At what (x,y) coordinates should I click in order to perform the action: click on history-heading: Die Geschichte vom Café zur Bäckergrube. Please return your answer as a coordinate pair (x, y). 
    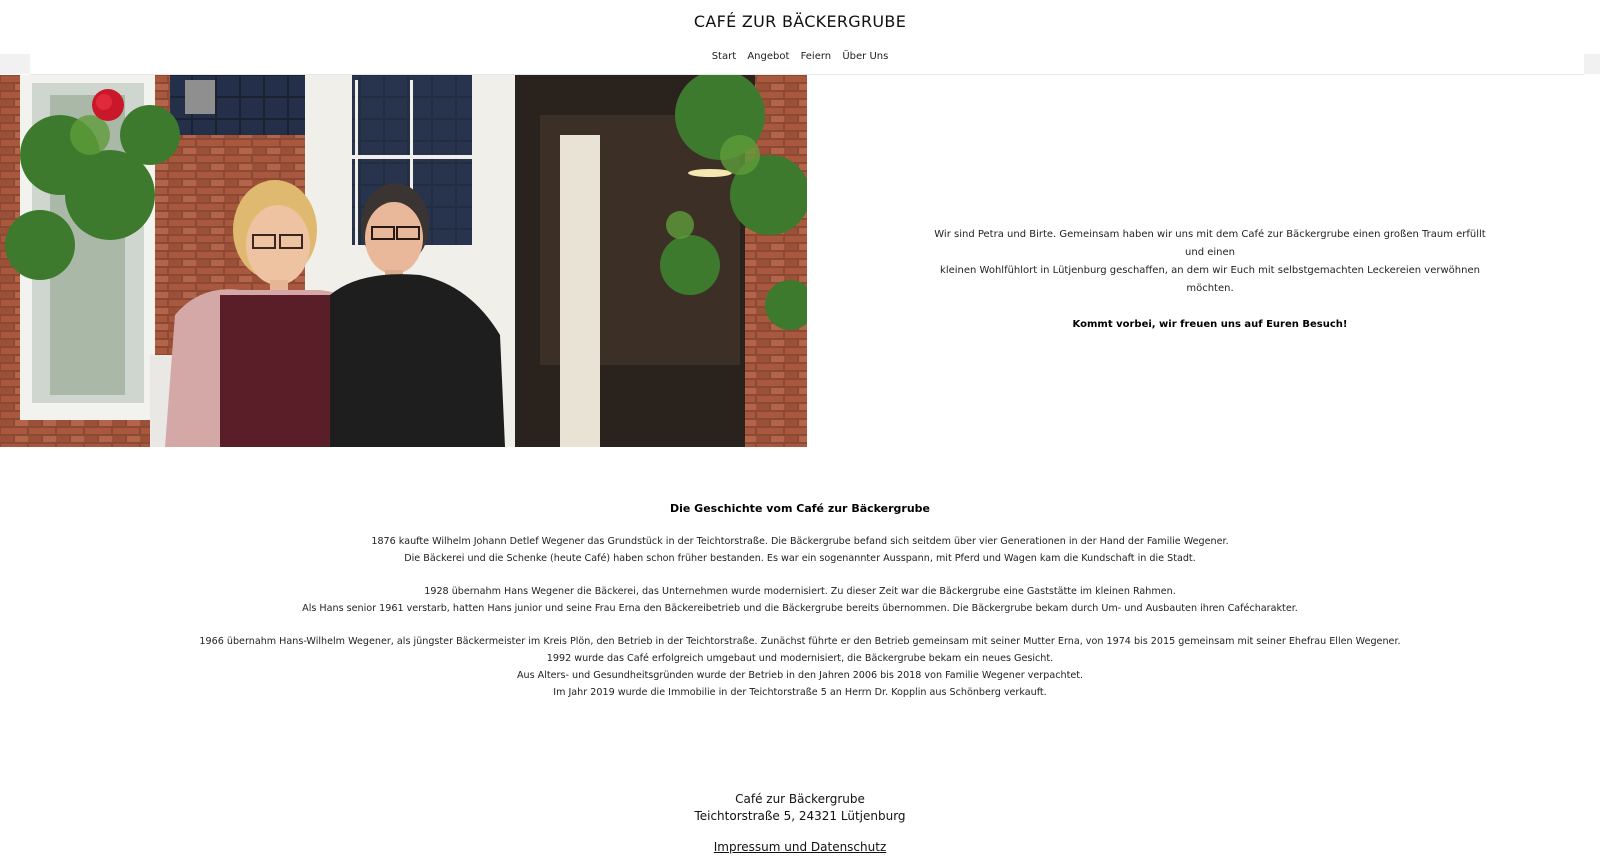
    Looking at the image, I should click on (800, 508).